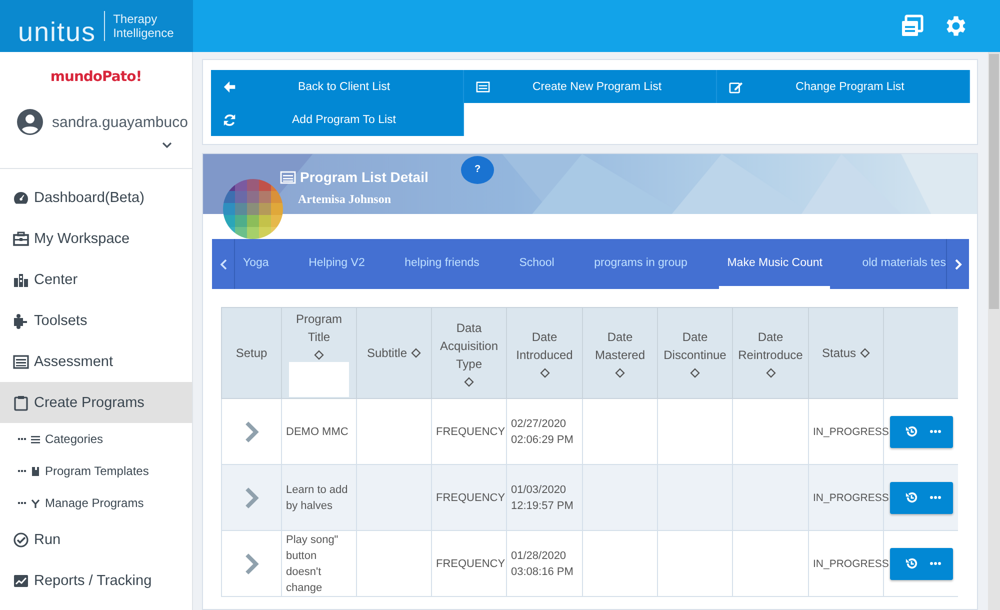 The image size is (1000, 610). Describe the element at coordinates (337, 86) in the screenshot. I see `action-button: Back to Client List` at that location.